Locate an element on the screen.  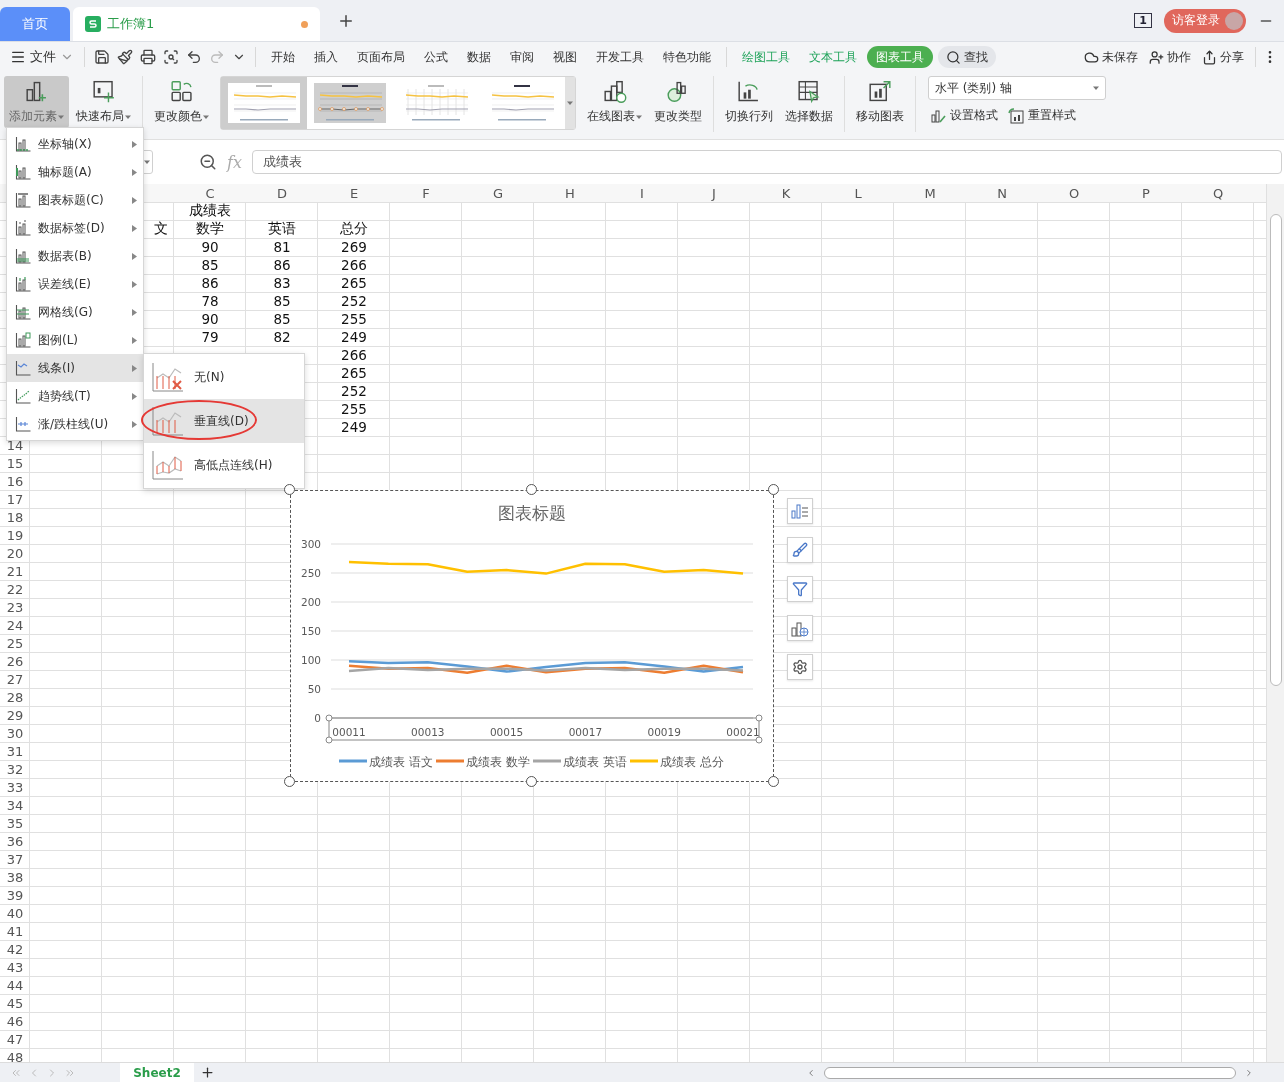
axis-label: 00013 is located at coordinates (428, 732).